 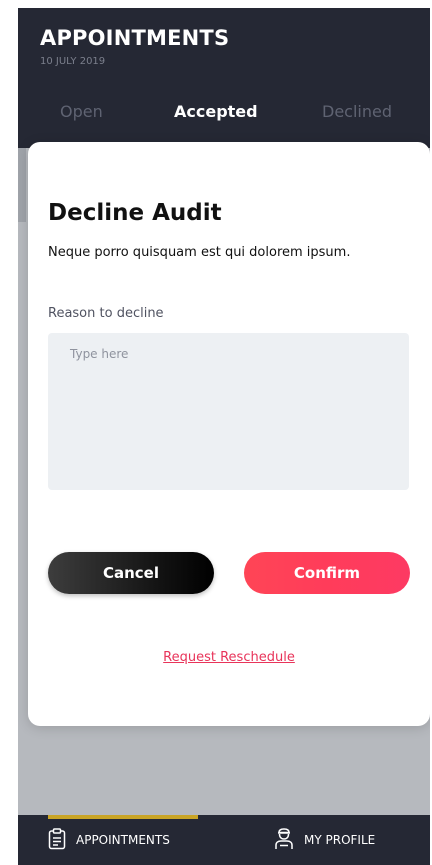 I want to click on nav-label-my-profile: MY PROFILE, so click(x=340, y=840).